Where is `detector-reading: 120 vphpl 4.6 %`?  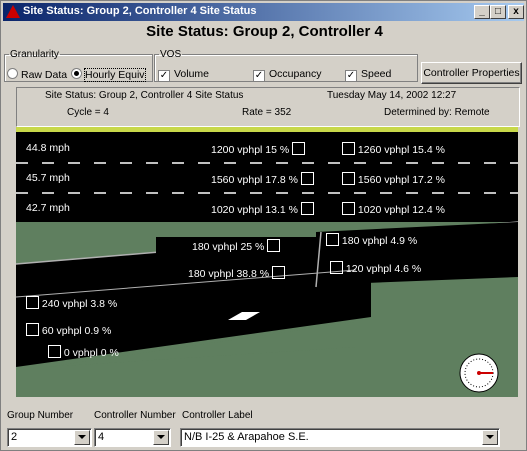 detector-reading: 120 vphpl 4.6 % is located at coordinates (383, 269).